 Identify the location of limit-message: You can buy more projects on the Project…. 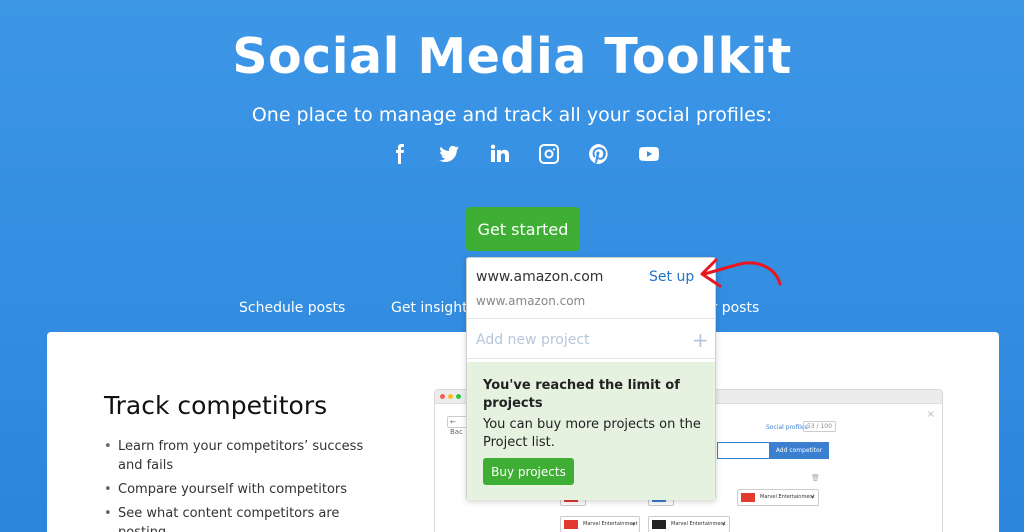
(592, 433).